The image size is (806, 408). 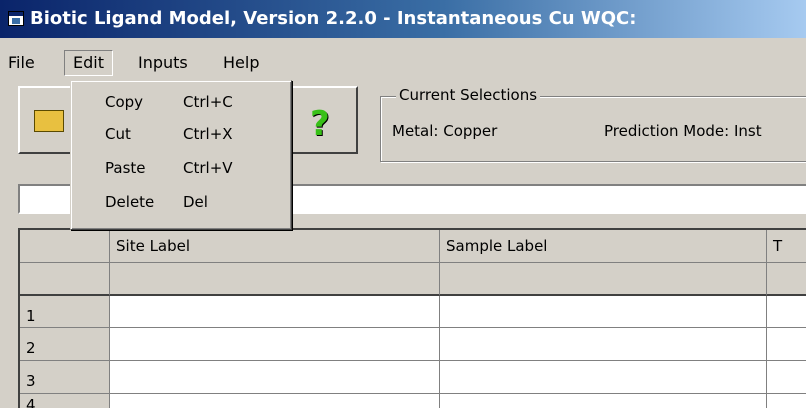 I want to click on text-field-left, so click(x=48, y=199).